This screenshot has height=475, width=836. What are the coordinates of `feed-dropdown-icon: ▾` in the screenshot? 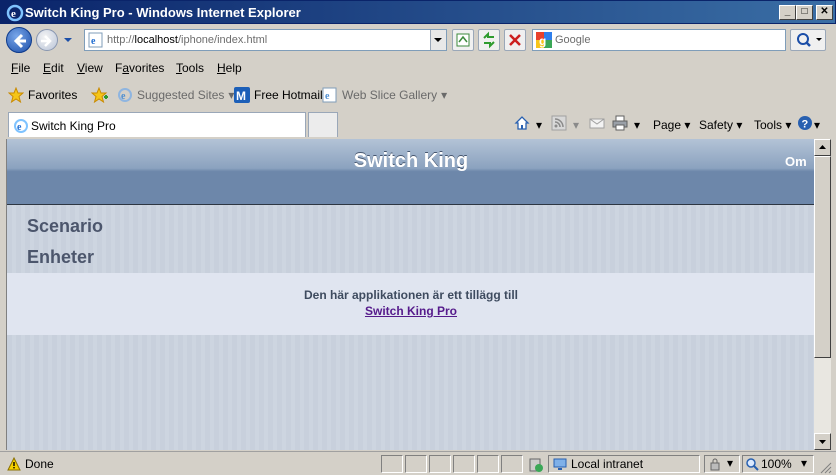 It's located at (576, 125).